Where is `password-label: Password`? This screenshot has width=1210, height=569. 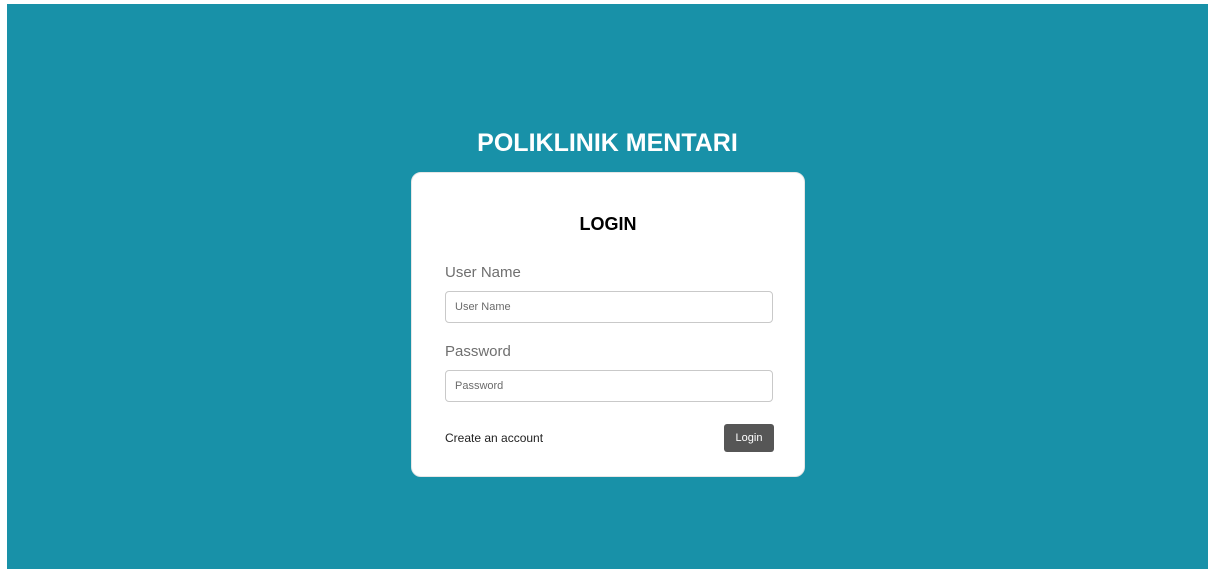
password-label: Password is located at coordinates (478, 351).